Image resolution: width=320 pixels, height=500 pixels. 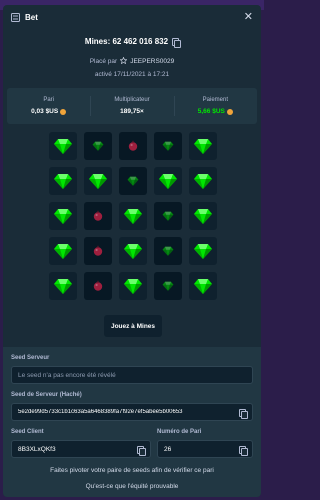 What do you see at coordinates (16, 17) in the screenshot?
I see `bet-icon` at bounding box center [16, 17].